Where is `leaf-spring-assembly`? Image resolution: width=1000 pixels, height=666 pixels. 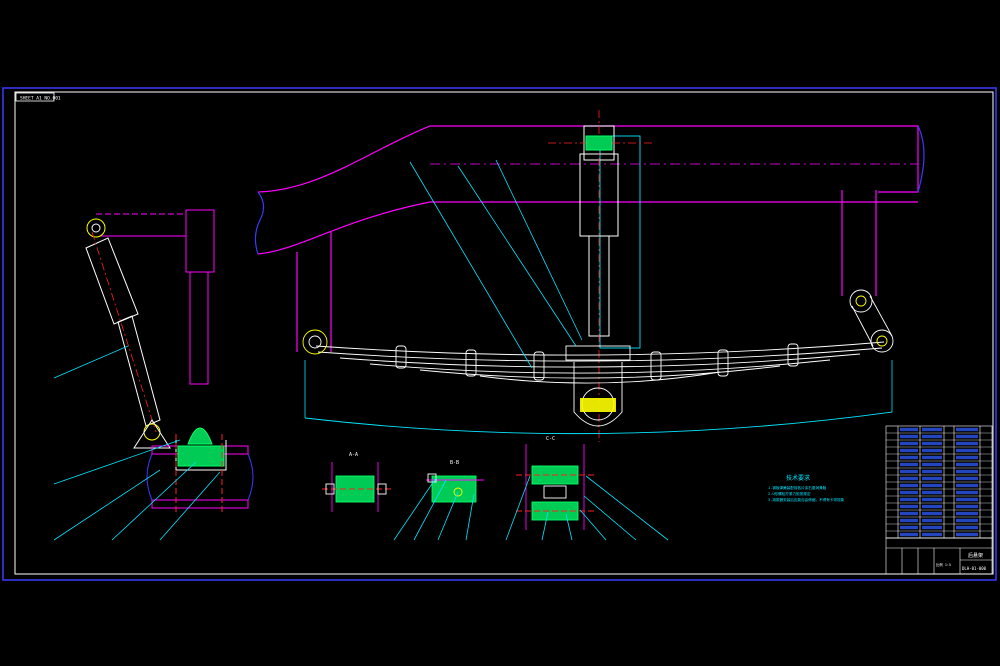
leaf-spring-assembly is located at coordinates (598, 358).